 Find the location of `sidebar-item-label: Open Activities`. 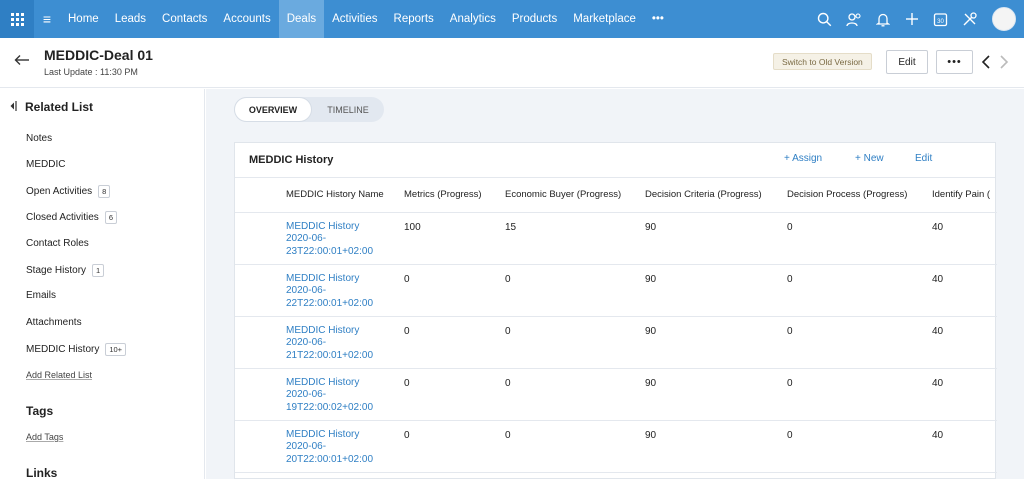

sidebar-item-label: Open Activities is located at coordinates (59, 191).